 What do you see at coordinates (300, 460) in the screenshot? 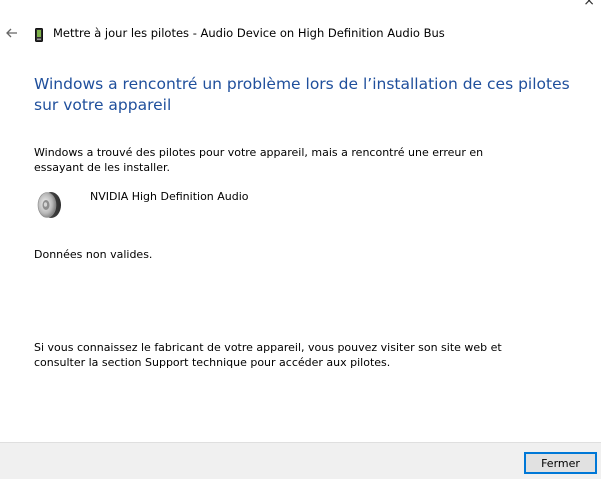
I see `dialog-footer: Fermer` at bounding box center [300, 460].